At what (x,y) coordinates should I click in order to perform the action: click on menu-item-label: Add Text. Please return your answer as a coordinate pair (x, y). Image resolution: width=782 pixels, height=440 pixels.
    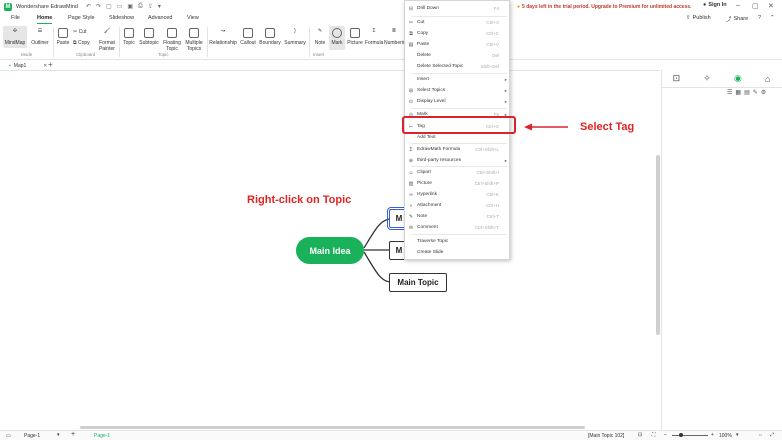
    Looking at the image, I should click on (426, 137).